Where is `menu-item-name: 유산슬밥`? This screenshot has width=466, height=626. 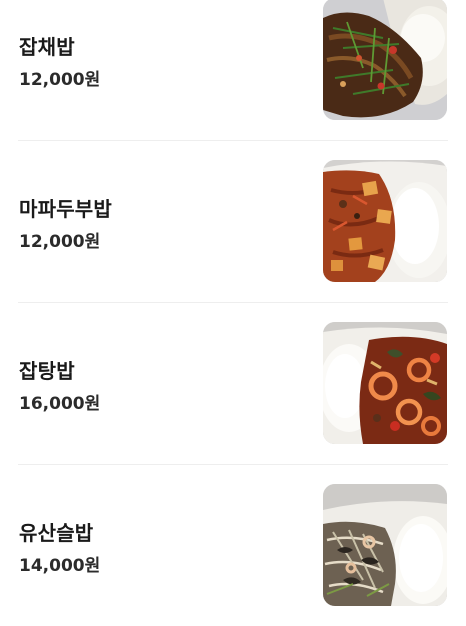
menu-item-name: 유산슬밥 is located at coordinates (56, 533).